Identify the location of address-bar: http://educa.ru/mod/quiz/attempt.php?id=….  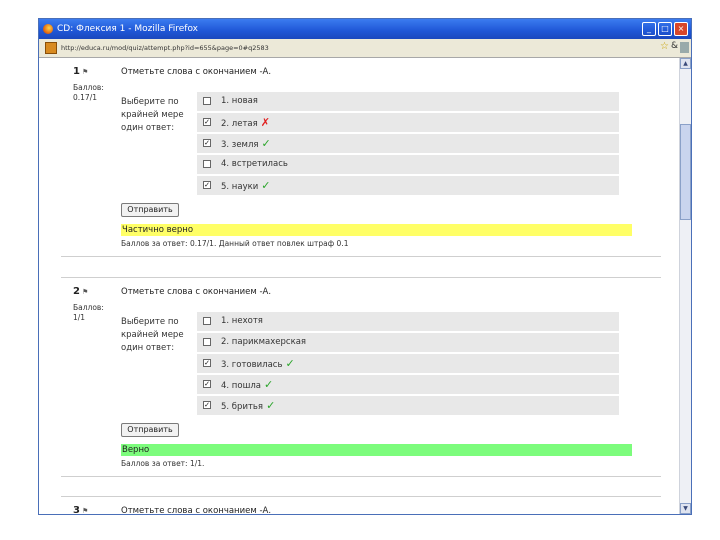
(365, 48).